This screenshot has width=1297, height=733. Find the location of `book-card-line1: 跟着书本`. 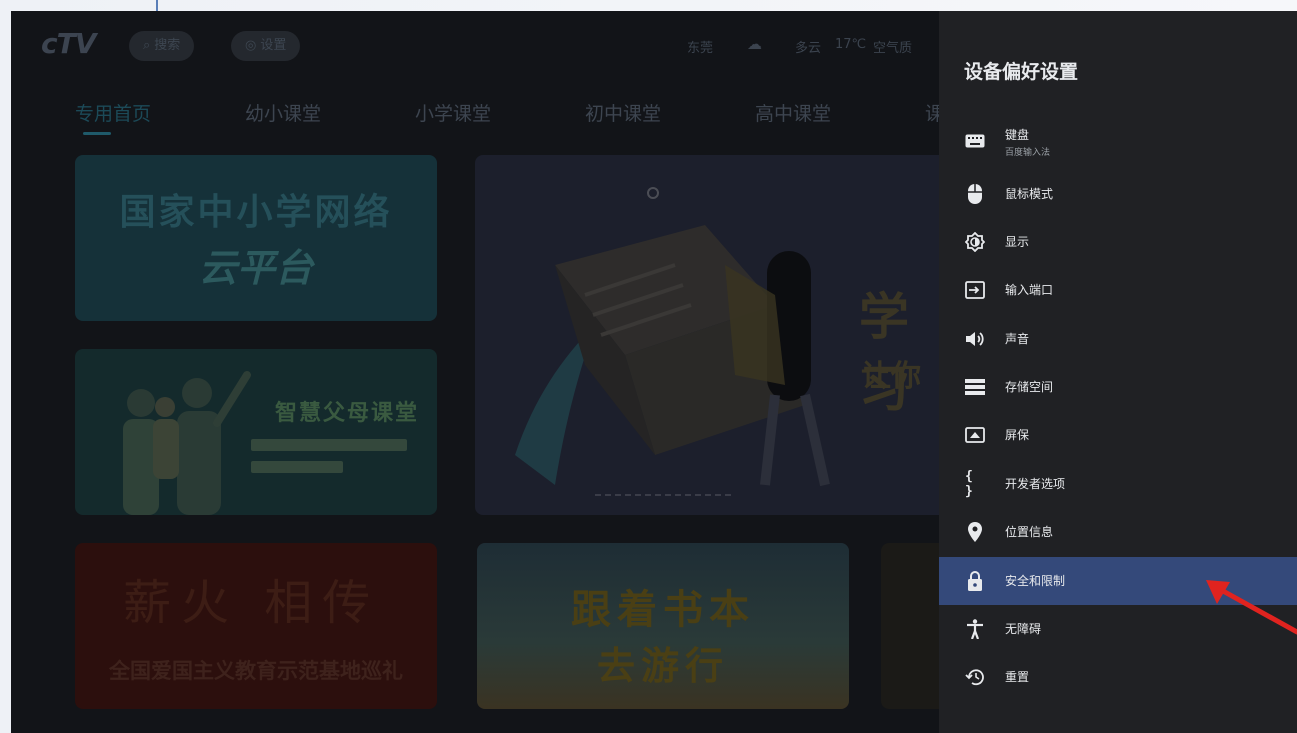

book-card-line1: 跟着书本 is located at coordinates (663, 610).